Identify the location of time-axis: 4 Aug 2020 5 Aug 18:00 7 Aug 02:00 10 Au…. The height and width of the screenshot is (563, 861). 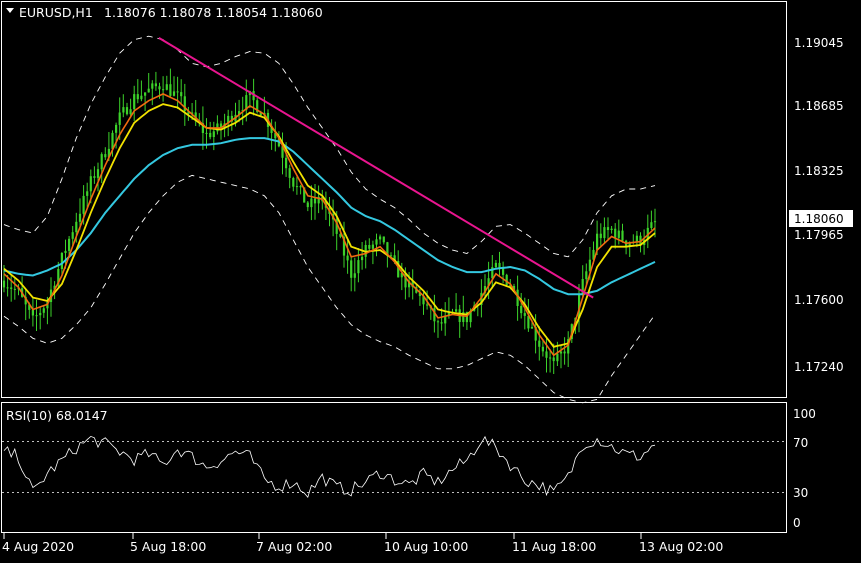
(362, 543).